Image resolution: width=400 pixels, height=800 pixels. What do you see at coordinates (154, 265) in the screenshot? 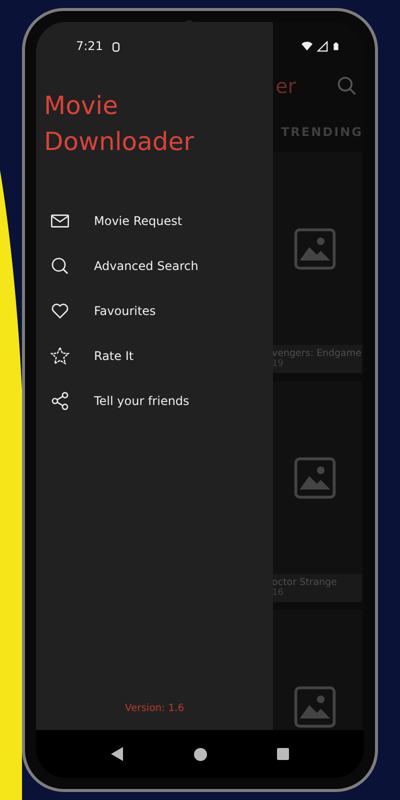
I see `drawer-menu-item: Advanced Search` at bounding box center [154, 265].